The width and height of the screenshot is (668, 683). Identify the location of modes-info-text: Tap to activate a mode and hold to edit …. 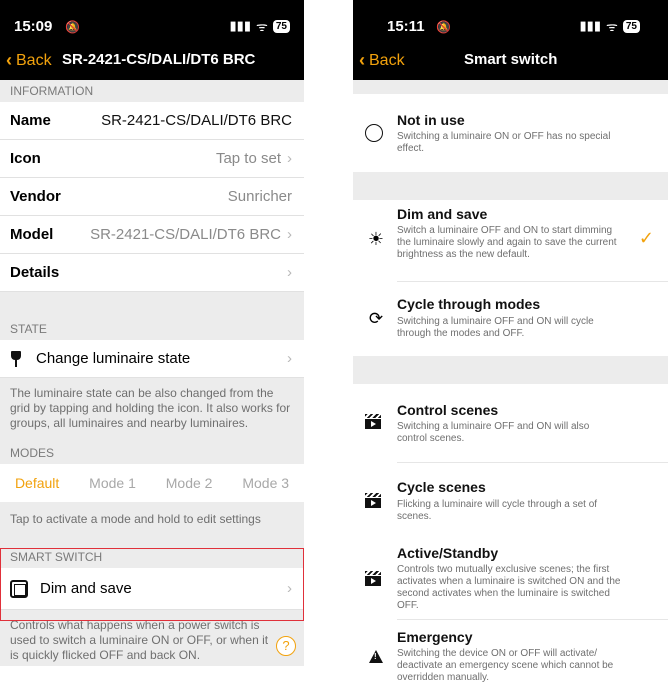
(135, 519).